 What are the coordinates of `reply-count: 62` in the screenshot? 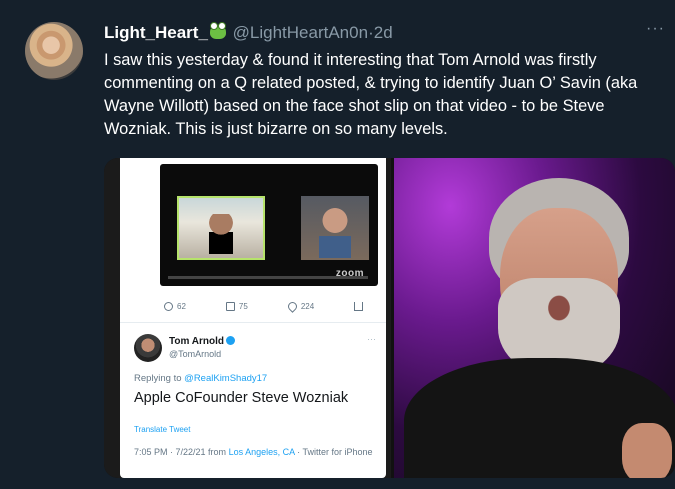 It's located at (175, 306).